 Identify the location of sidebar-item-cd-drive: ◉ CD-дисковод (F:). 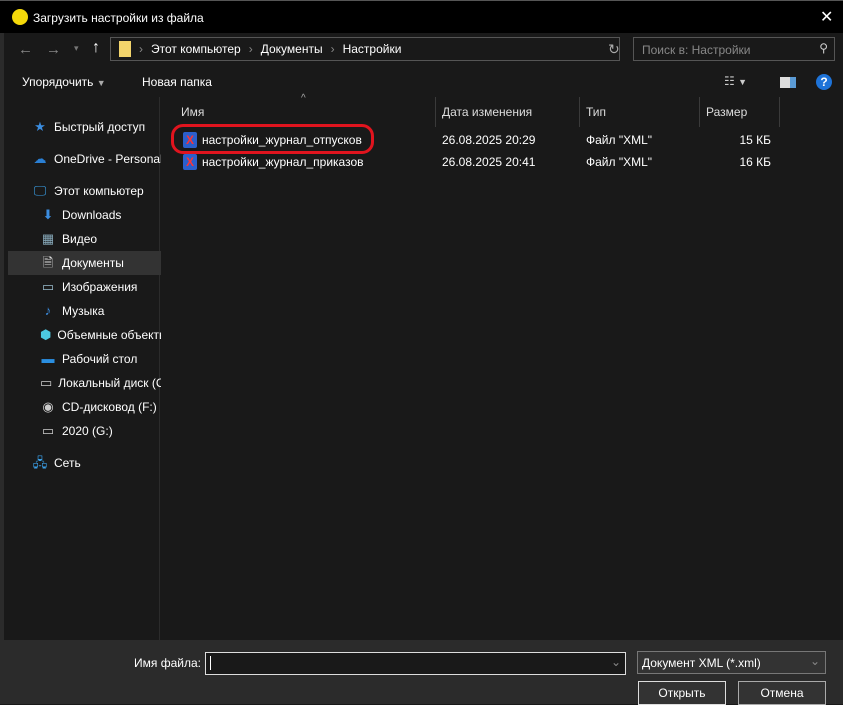
(85, 407).